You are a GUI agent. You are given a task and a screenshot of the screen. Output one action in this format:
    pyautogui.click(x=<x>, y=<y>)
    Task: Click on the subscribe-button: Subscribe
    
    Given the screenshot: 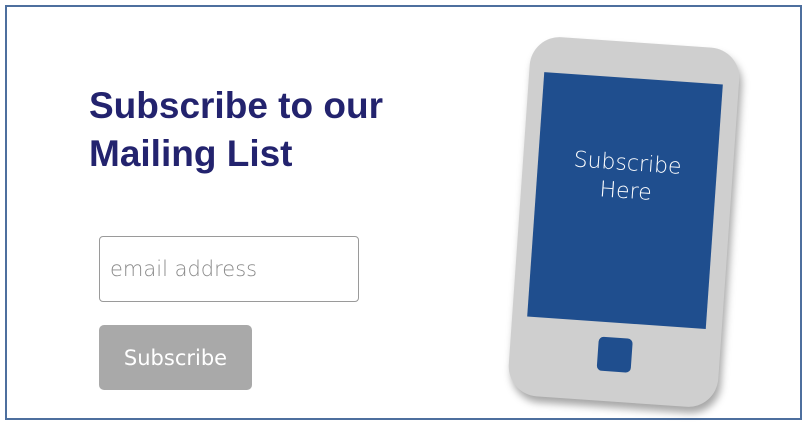 What is the action you would take?
    pyautogui.click(x=175, y=357)
    